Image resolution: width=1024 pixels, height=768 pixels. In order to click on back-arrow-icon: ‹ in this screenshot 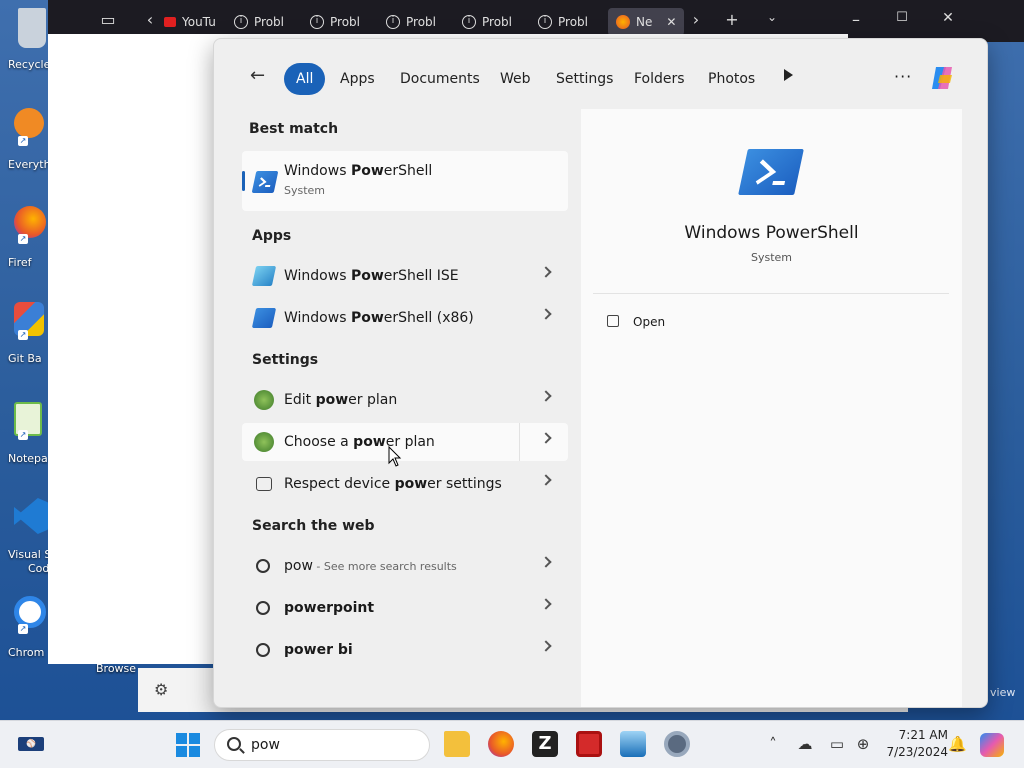, I will do `click(150, 19)`.